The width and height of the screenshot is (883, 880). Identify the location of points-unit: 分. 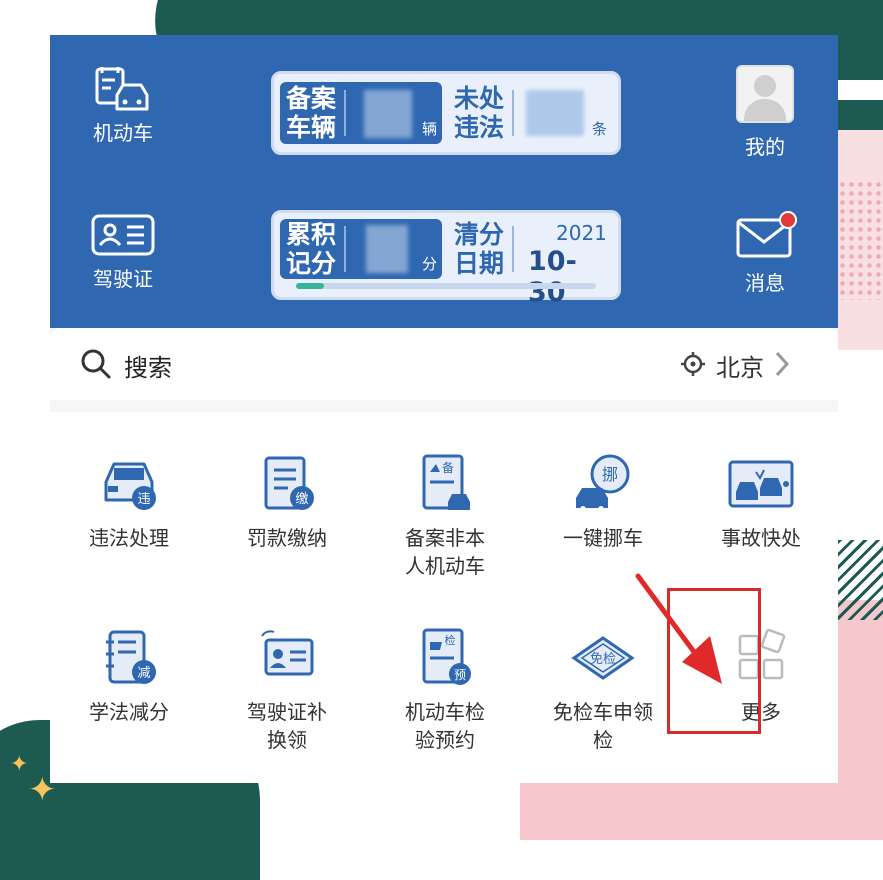
(430, 264).